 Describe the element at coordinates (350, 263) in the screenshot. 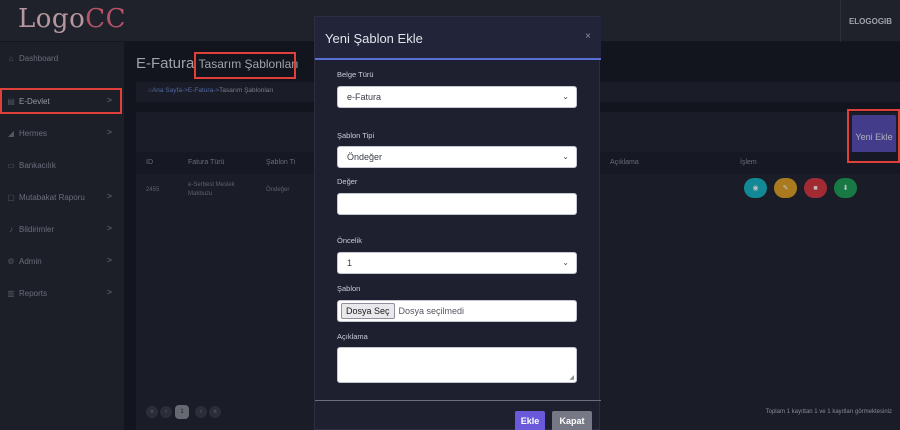

I see `oncelik-value: 1` at that location.